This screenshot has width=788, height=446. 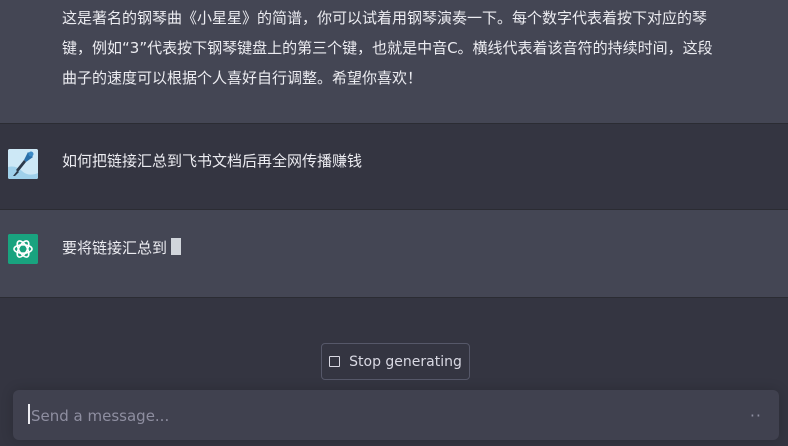 I want to click on stop-generating-button: Stop generating, so click(x=395, y=361).